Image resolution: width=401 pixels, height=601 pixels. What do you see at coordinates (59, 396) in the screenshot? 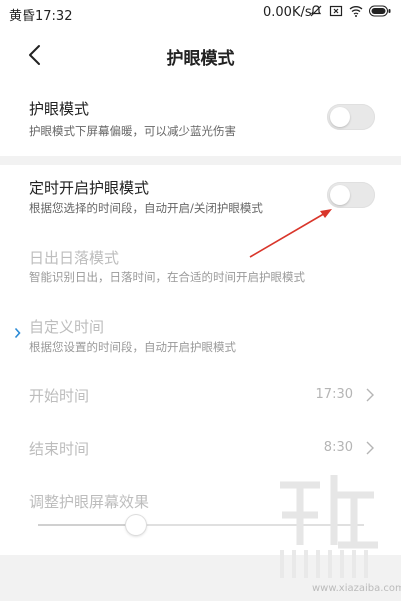
I see `start-time-label: 开始时间` at bounding box center [59, 396].